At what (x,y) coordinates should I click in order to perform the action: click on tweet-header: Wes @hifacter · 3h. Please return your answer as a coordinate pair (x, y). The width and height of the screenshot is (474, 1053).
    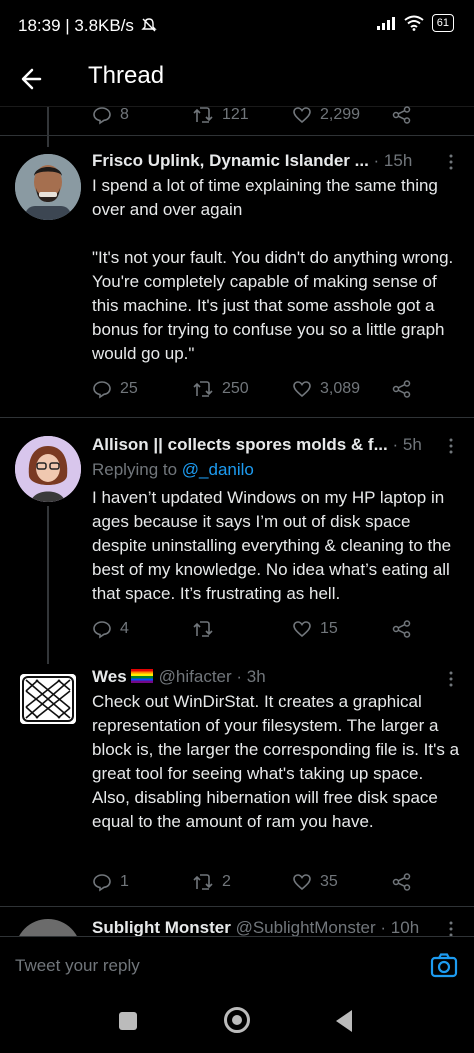
    Looking at the image, I should click on (274, 679).